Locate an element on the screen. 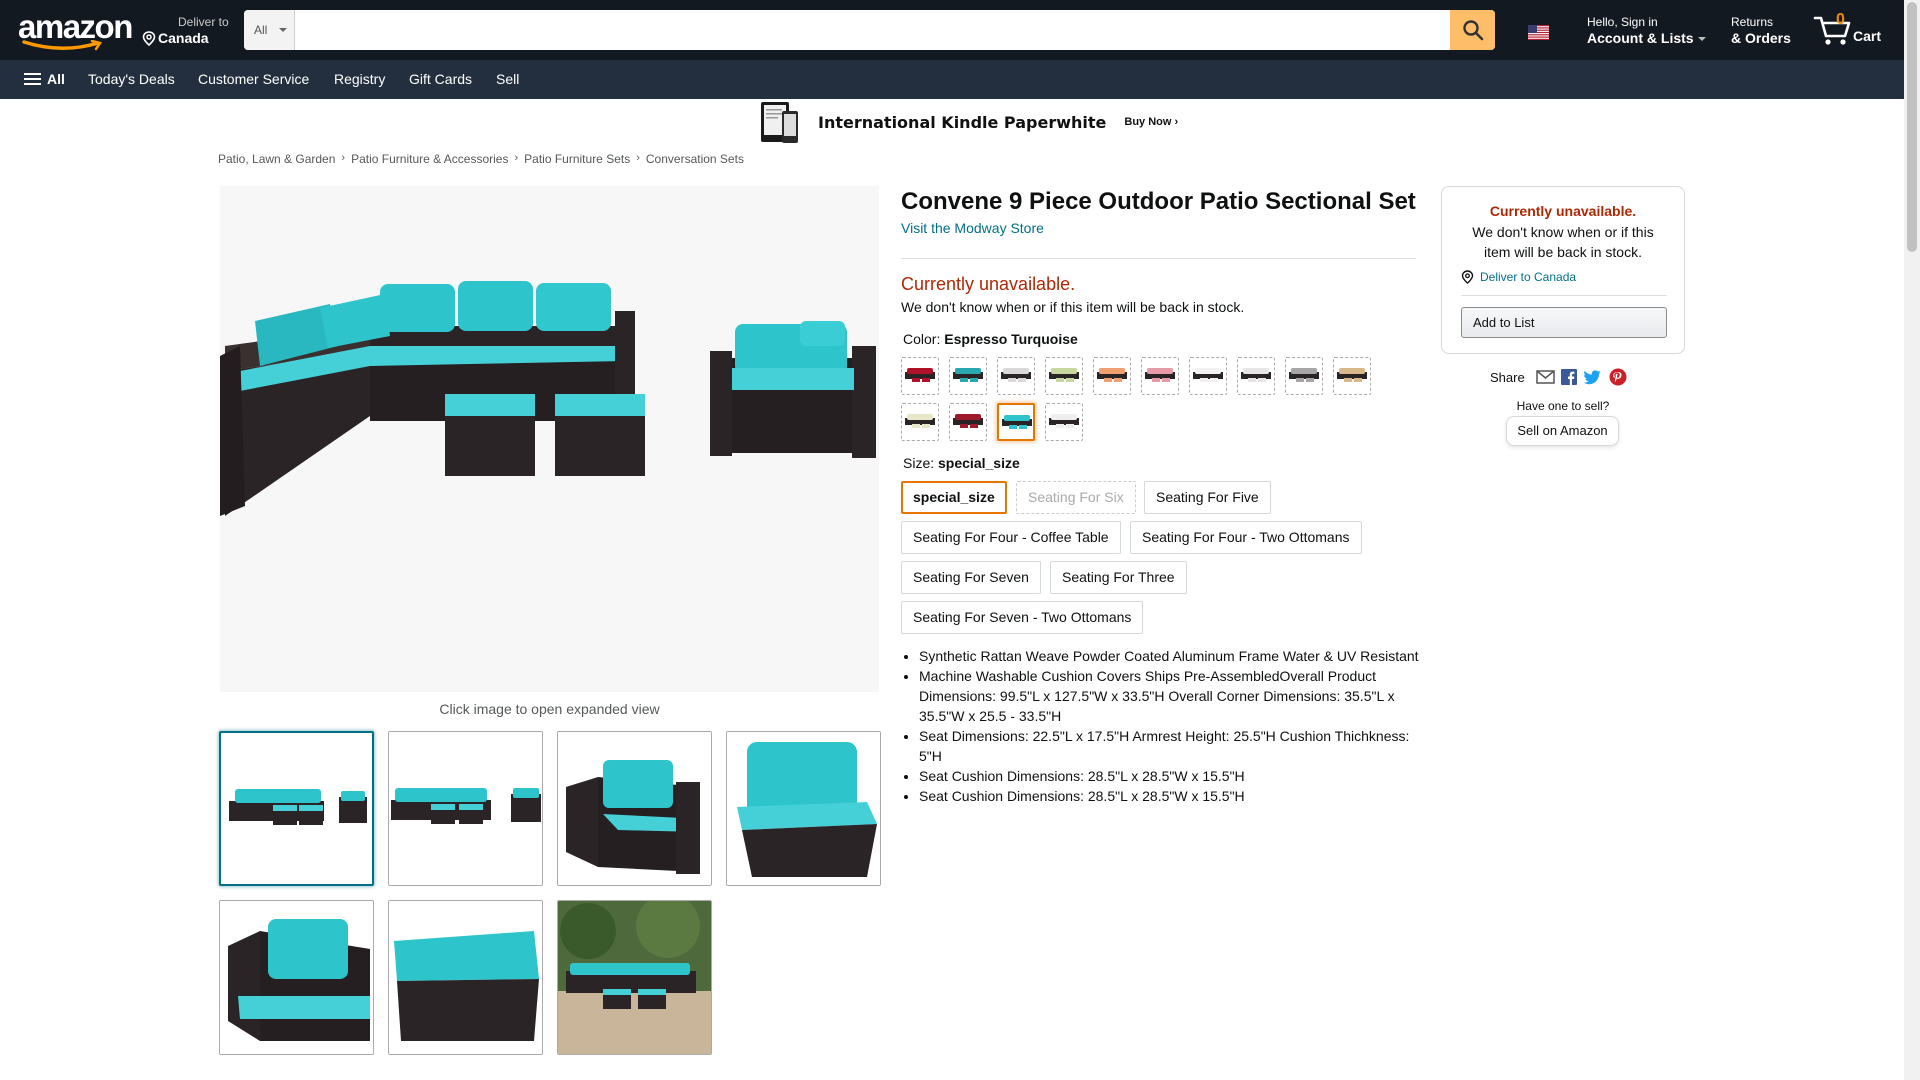 This screenshot has height=1080, width=1920. search-icon is located at coordinates (1472, 30).